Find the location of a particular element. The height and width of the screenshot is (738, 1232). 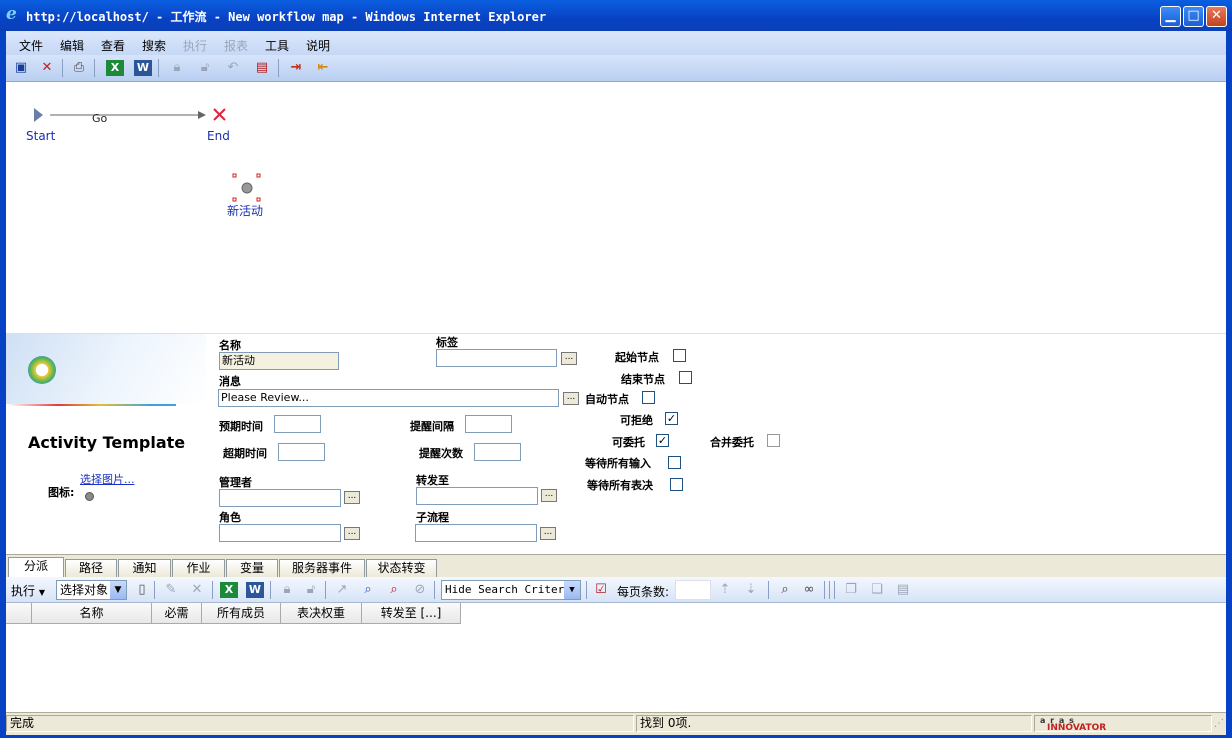

reminder-interval-field is located at coordinates (488, 424).